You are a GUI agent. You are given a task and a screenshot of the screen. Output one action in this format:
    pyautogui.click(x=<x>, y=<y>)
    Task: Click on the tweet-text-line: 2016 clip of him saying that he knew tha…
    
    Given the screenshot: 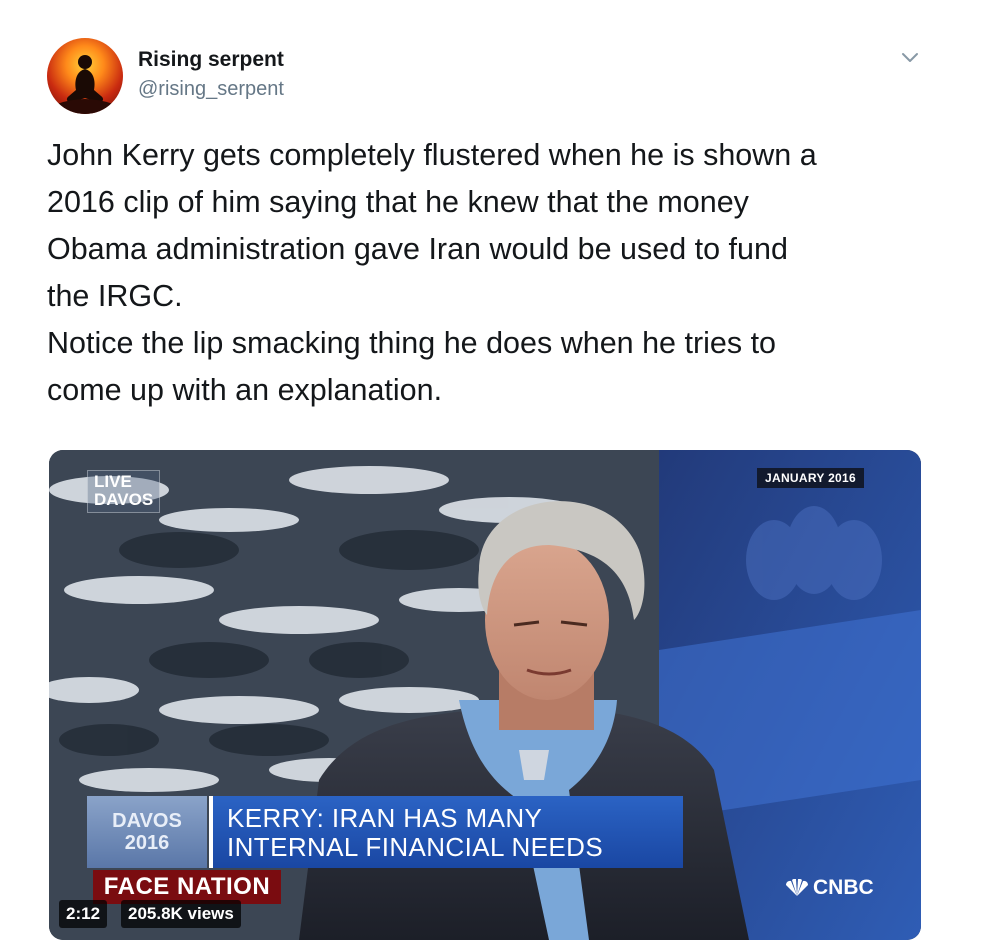 What is the action you would take?
    pyautogui.click(x=398, y=202)
    